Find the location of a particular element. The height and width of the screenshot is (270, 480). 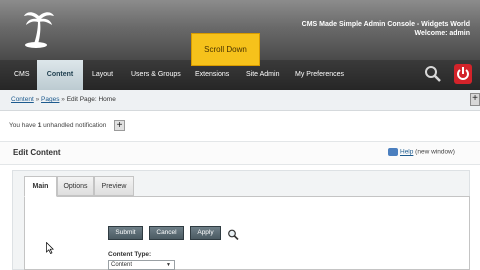

breadcrumb-pages-link: Pages is located at coordinates (50, 99).